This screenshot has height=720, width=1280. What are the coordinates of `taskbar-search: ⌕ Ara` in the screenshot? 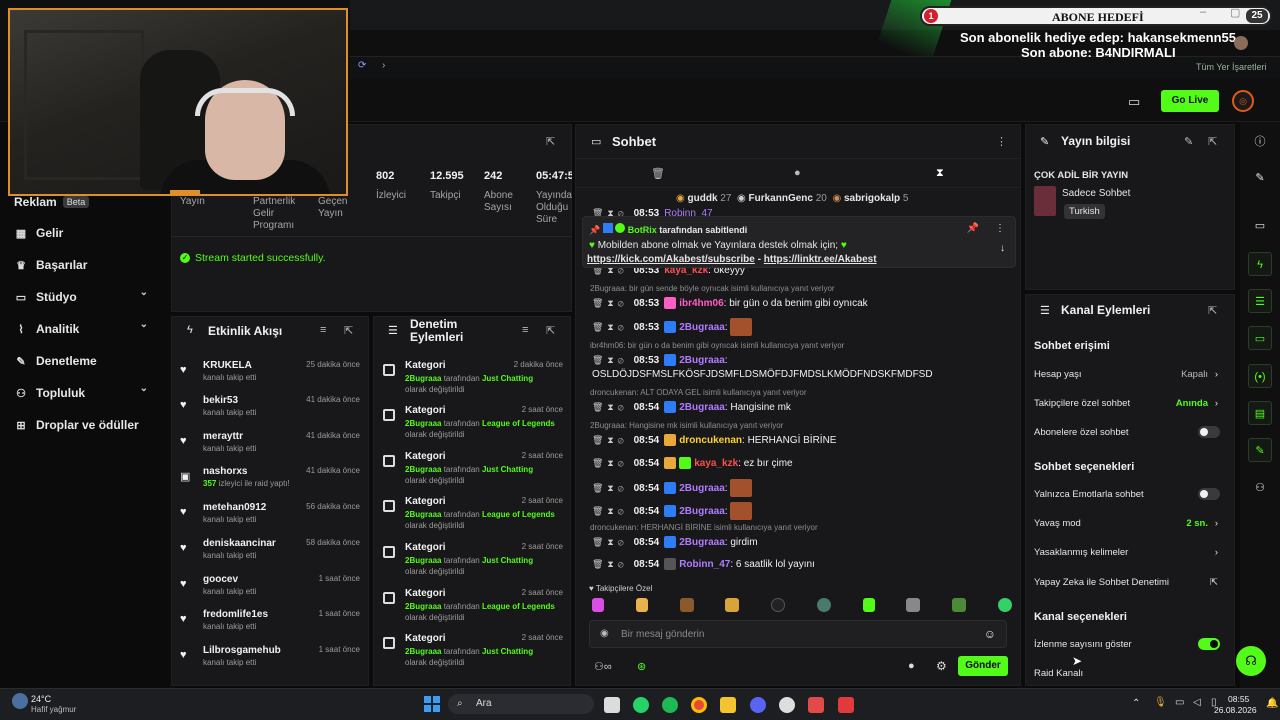 It's located at (521, 704).